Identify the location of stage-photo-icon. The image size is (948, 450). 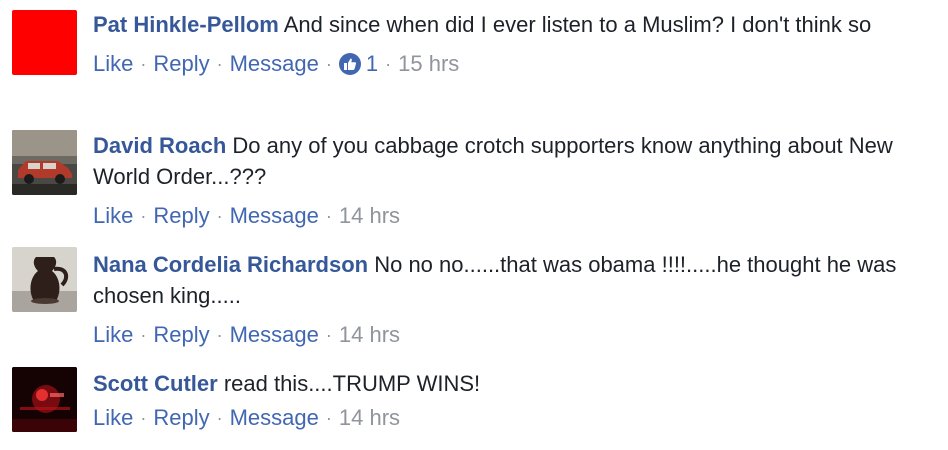
(44, 399).